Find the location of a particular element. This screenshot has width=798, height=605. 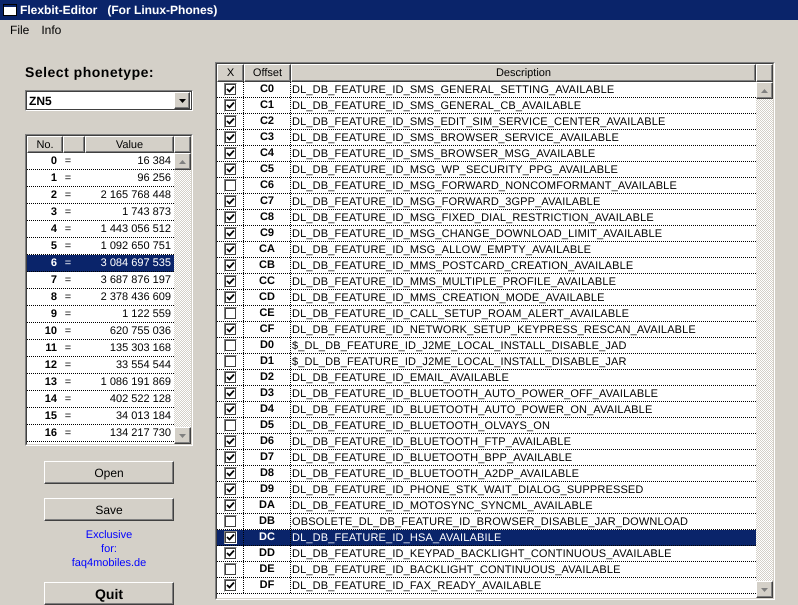

dropdown-button is located at coordinates (182, 100).